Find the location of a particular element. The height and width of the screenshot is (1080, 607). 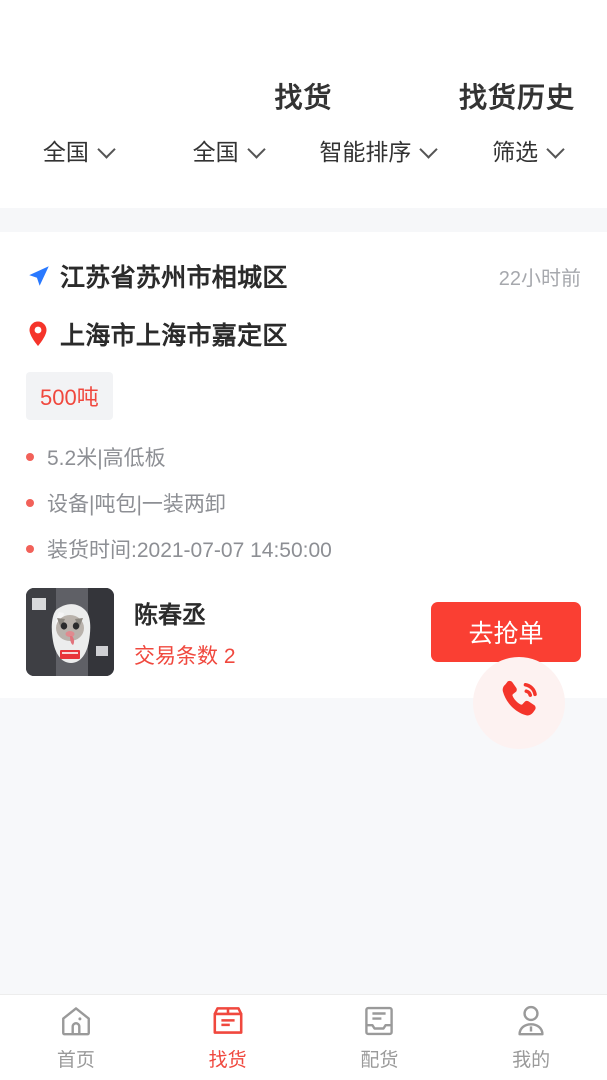

weight-badge: 500吨 is located at coordinates (69, 396).